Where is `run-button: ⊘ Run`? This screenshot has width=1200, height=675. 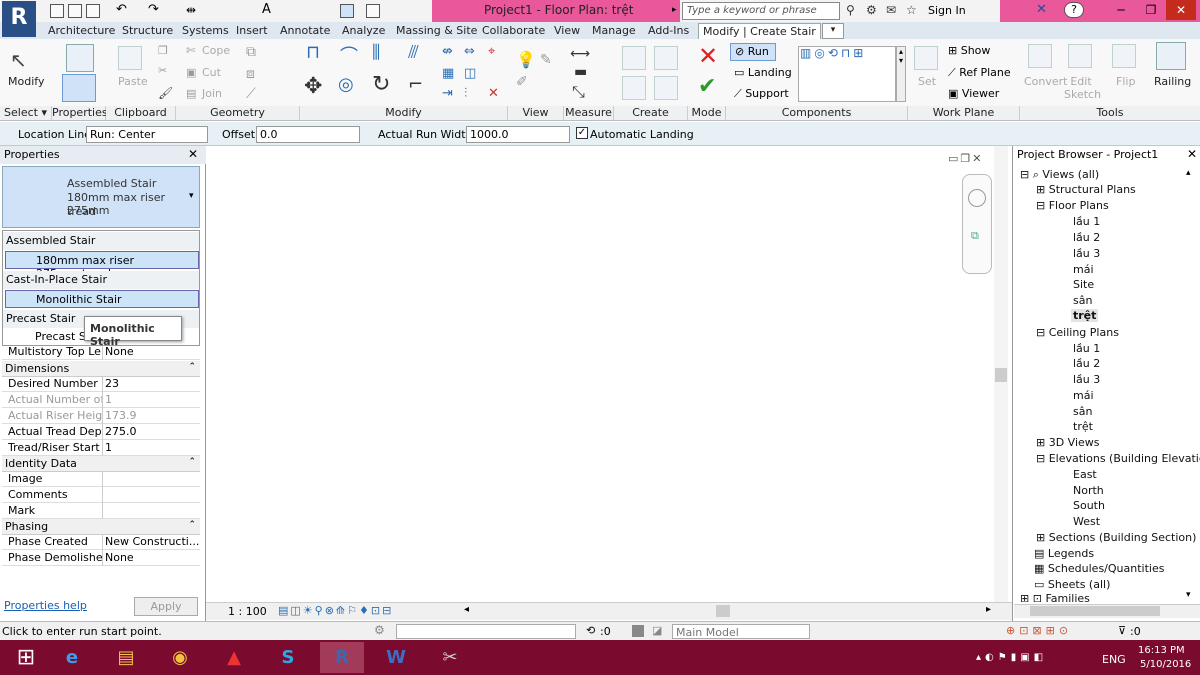
run-button: ⊘ Run is located at coordinates (753, 52).